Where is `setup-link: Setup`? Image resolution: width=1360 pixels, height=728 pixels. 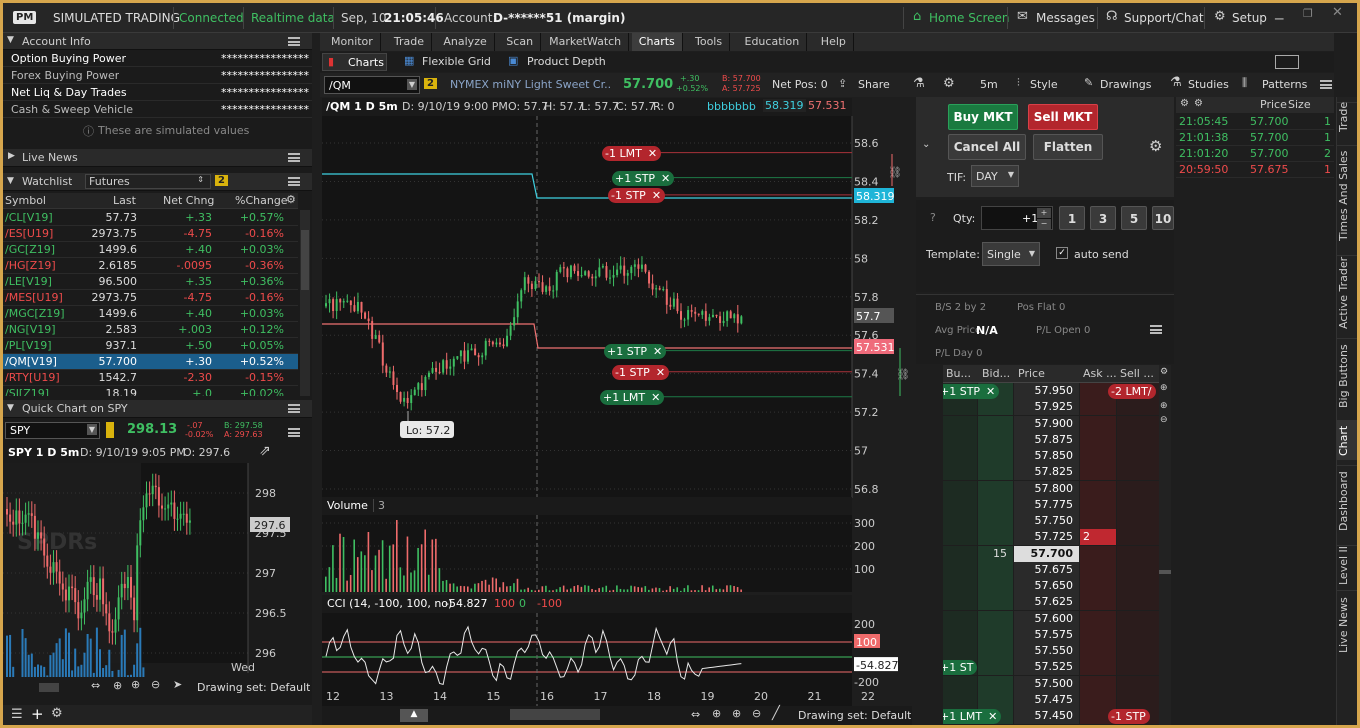 setup-link: Setup is located at coordinates (1249, 18).